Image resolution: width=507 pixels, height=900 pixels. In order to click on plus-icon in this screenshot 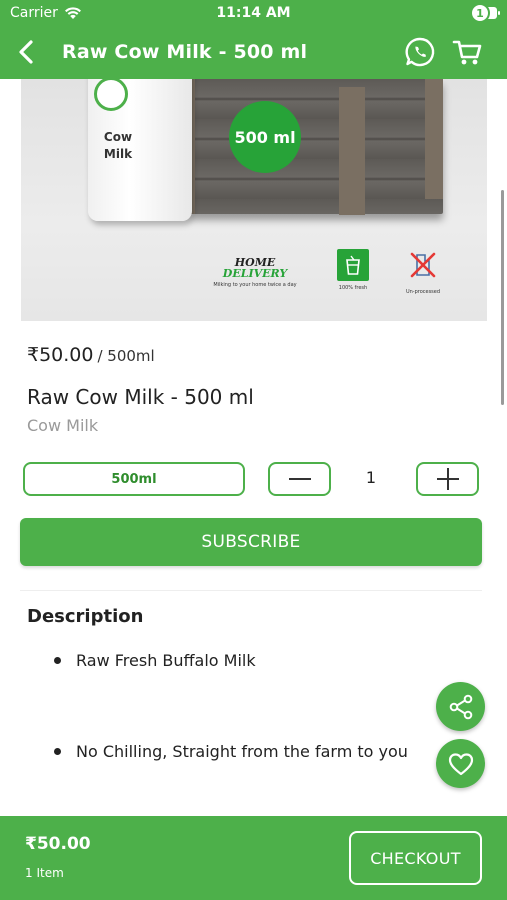, I will do `click(447, 479)`.